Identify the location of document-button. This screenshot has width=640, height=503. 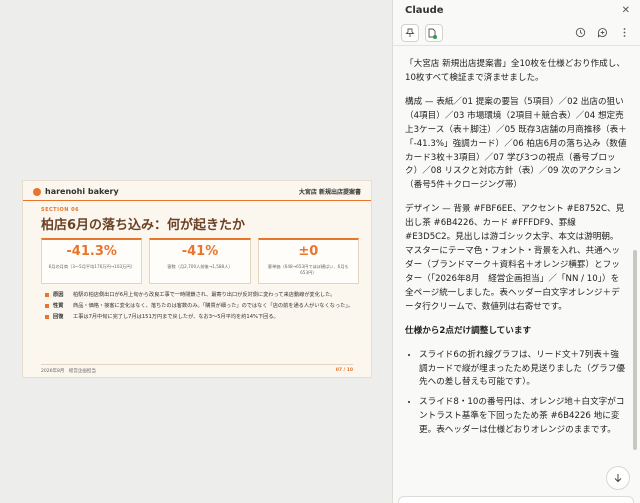
(434, 32).